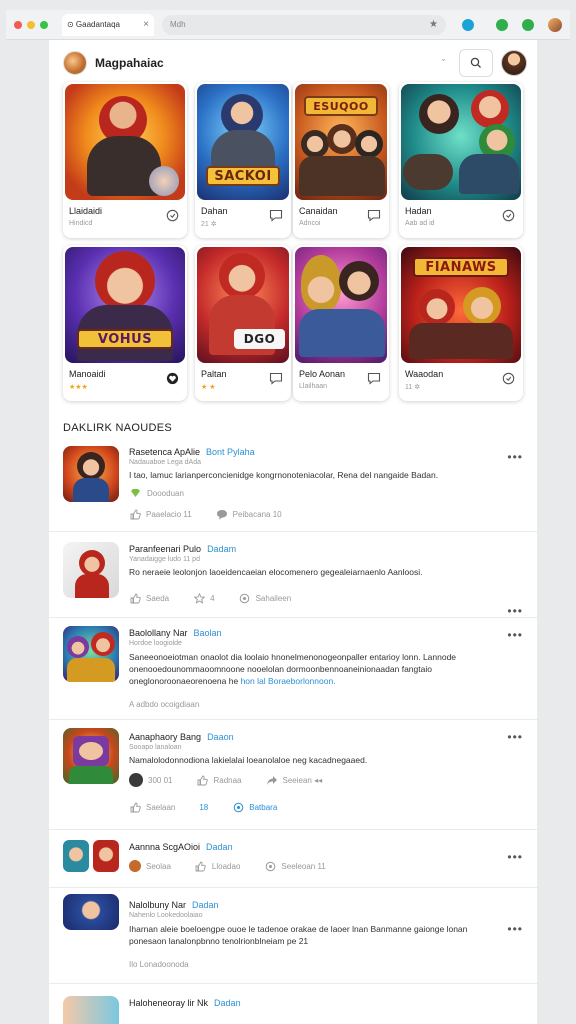  I want to click on feed-footnote: Ilo Lonadoonoda, so click(159, 964).